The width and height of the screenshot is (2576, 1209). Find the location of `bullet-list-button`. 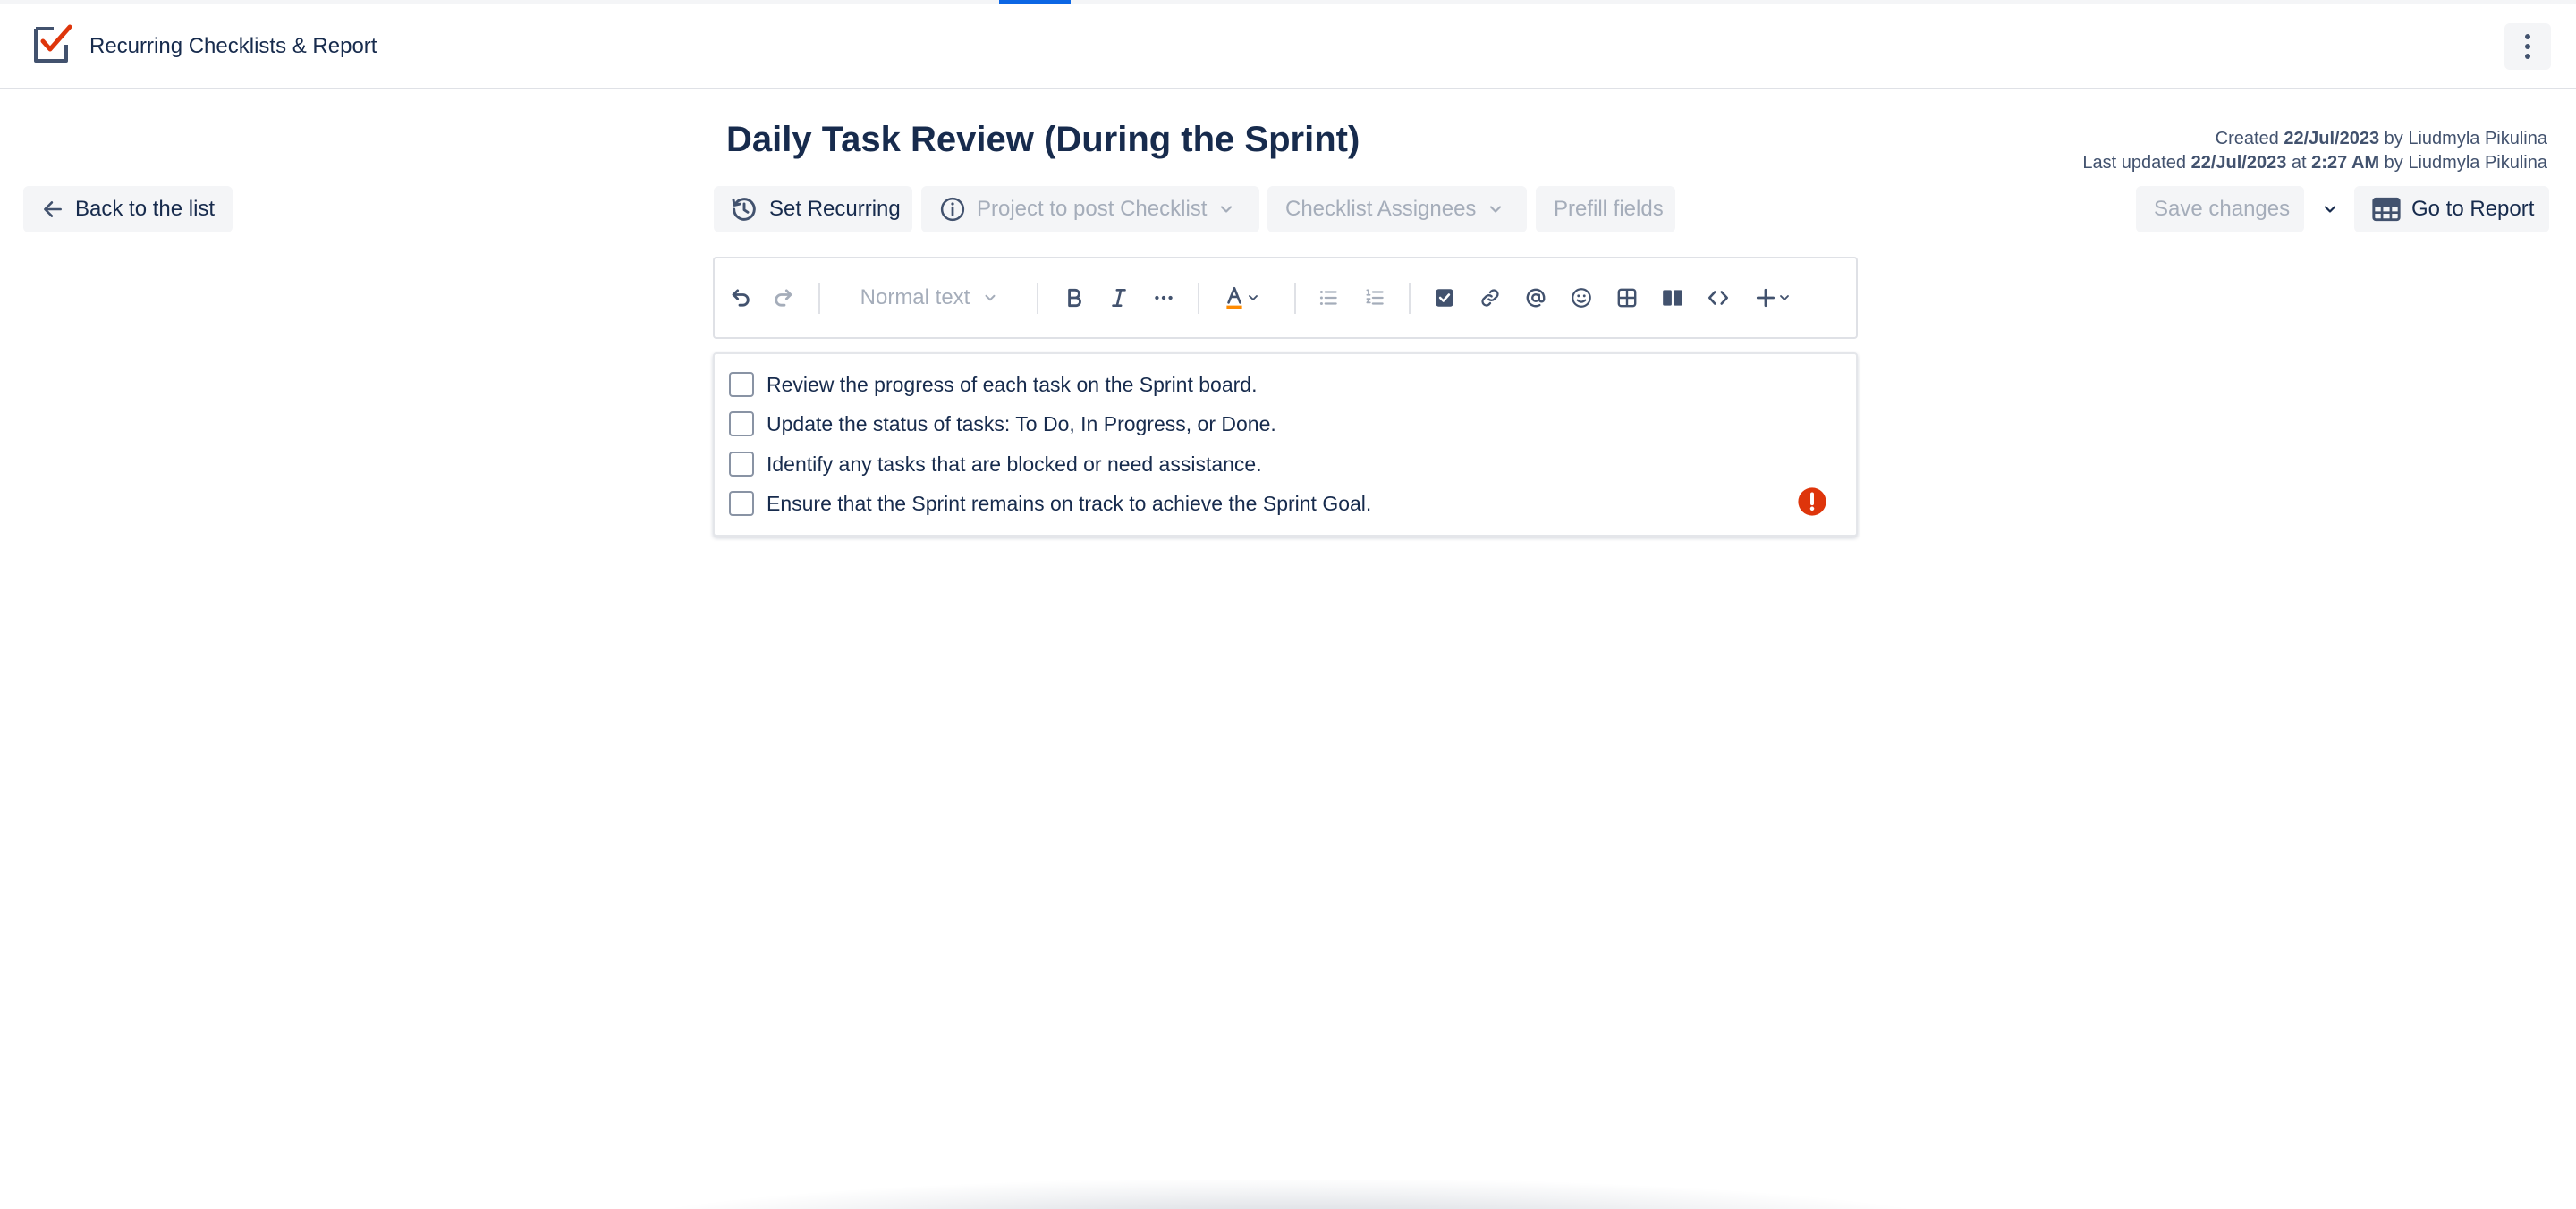

bullet-list-button is located at coordinates (1328, 297).